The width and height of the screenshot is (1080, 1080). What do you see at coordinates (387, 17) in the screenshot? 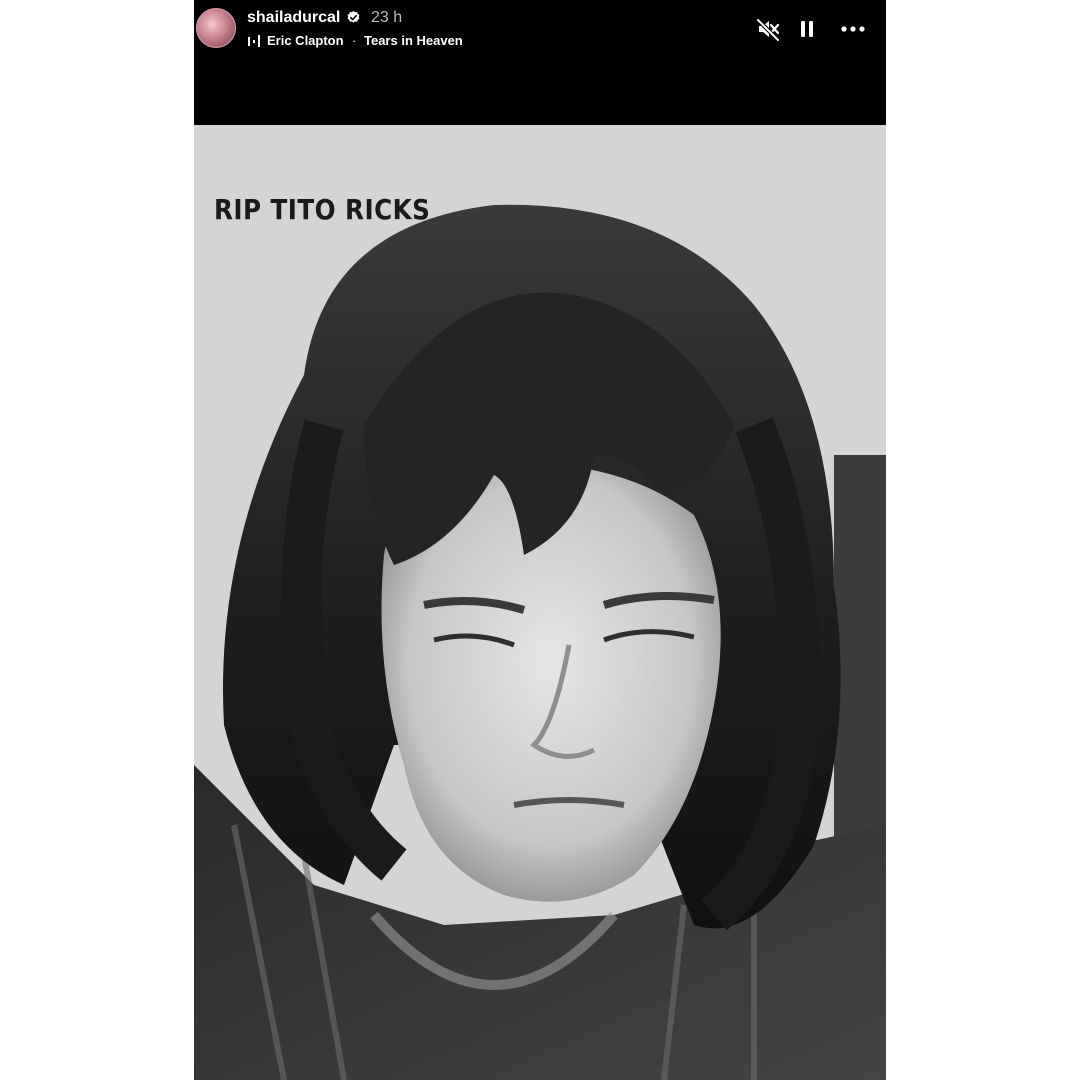
I see `post-time: 23 h` at bounding box center [387, 17].